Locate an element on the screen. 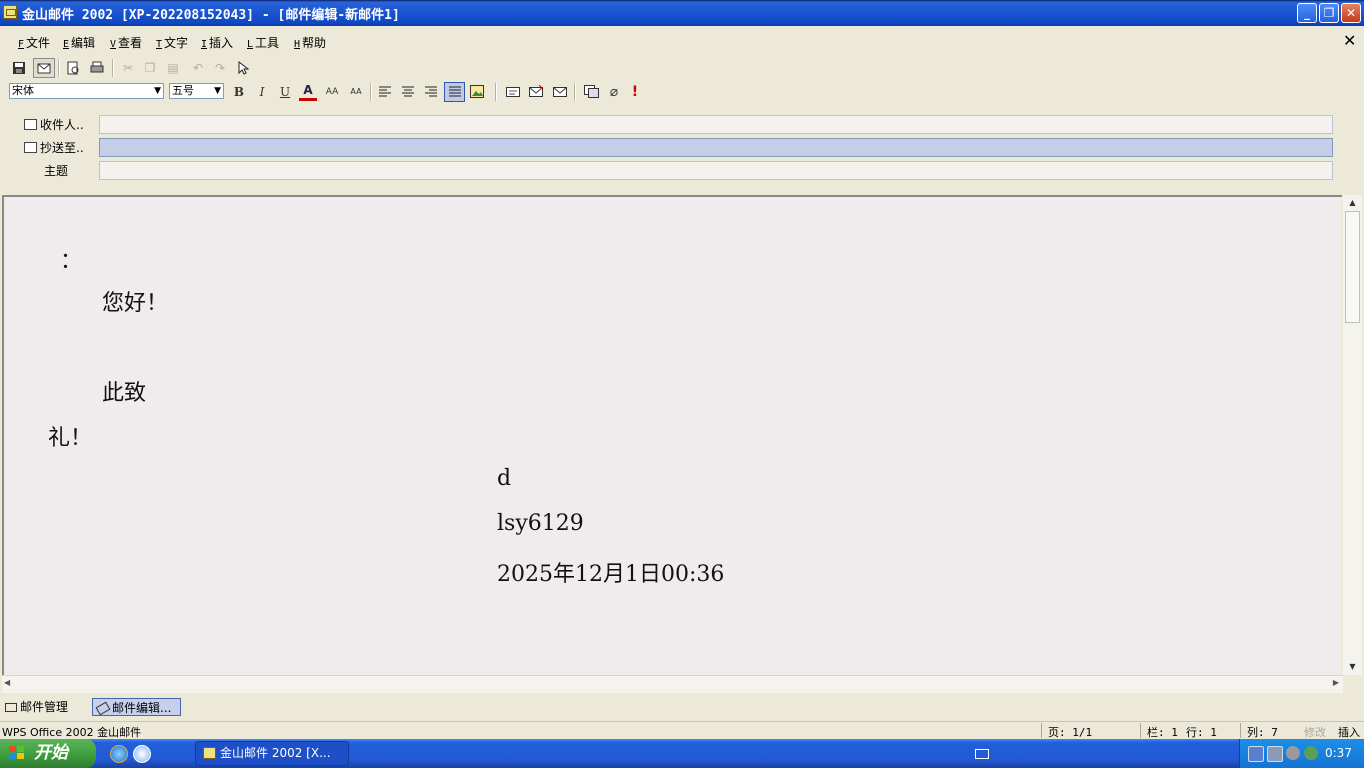 The width and height of the screenshot is (1364, 768). document-close-icon: ✕ is located at coordinates (1349, 40).